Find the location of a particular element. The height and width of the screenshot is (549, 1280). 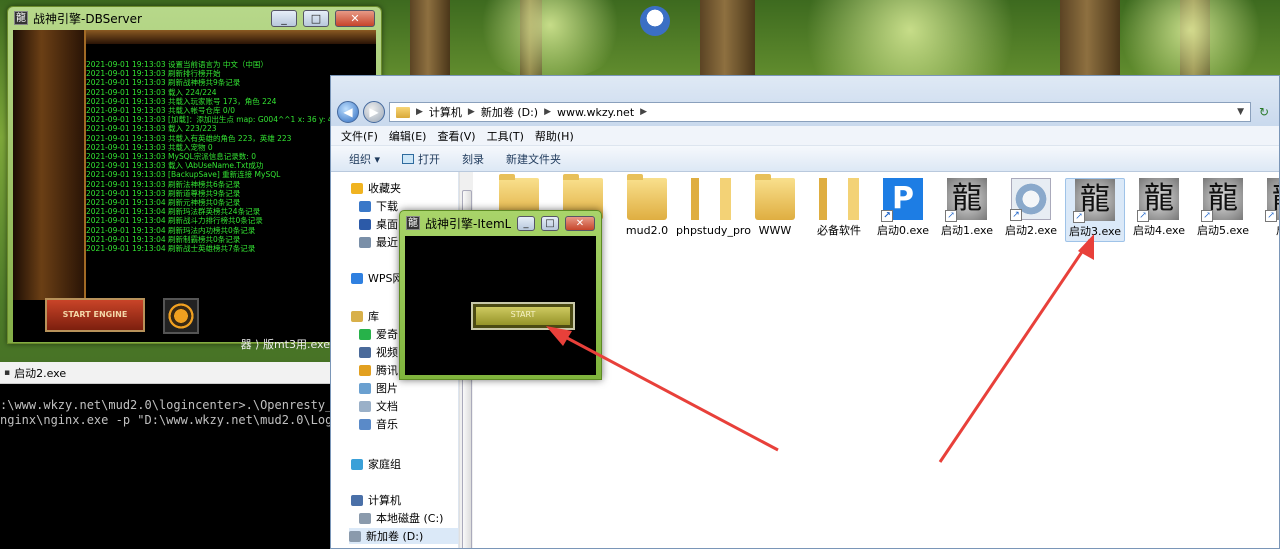

arrowhead-icon is located at coordinates (559, 336).